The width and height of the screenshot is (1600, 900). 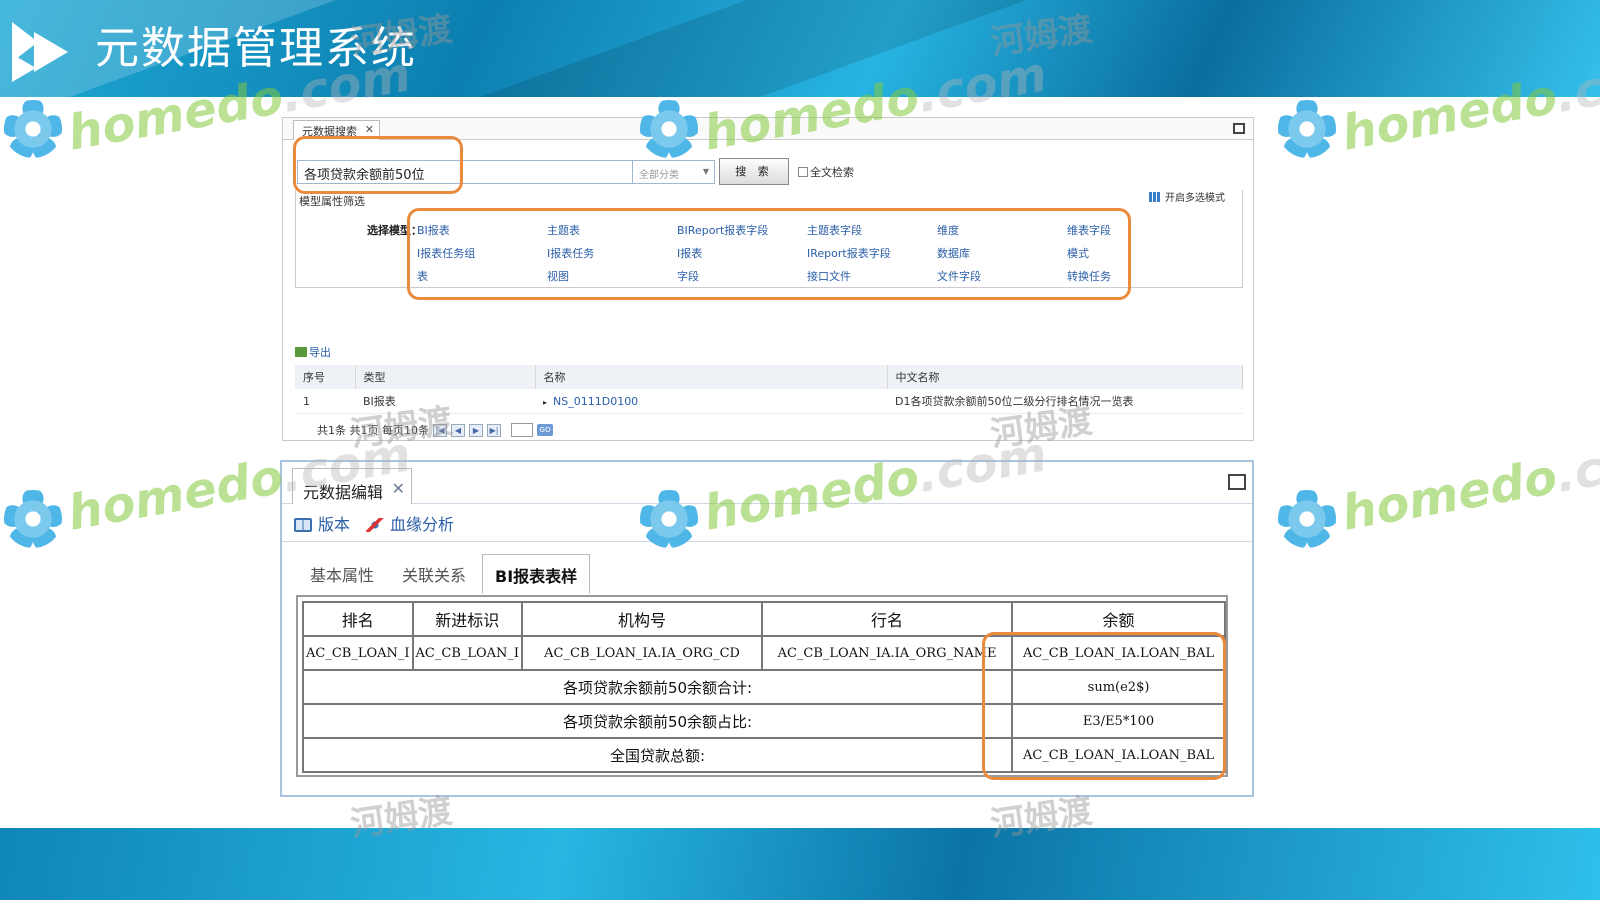 I want to click on export-icon, so click(x=301, y=352).